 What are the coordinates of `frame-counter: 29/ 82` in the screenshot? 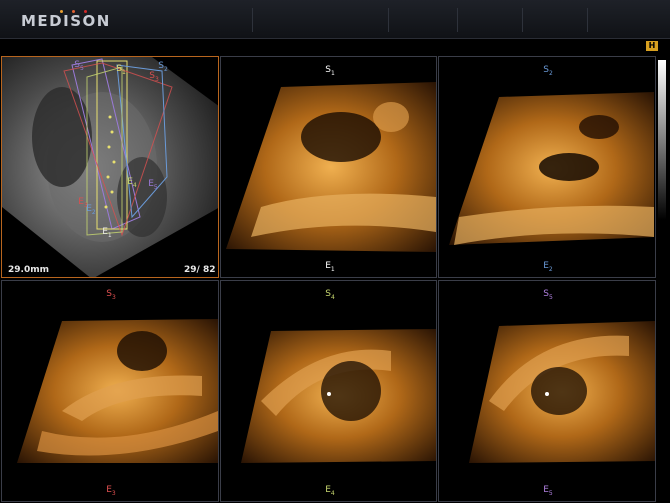 It's located at (200, 270).